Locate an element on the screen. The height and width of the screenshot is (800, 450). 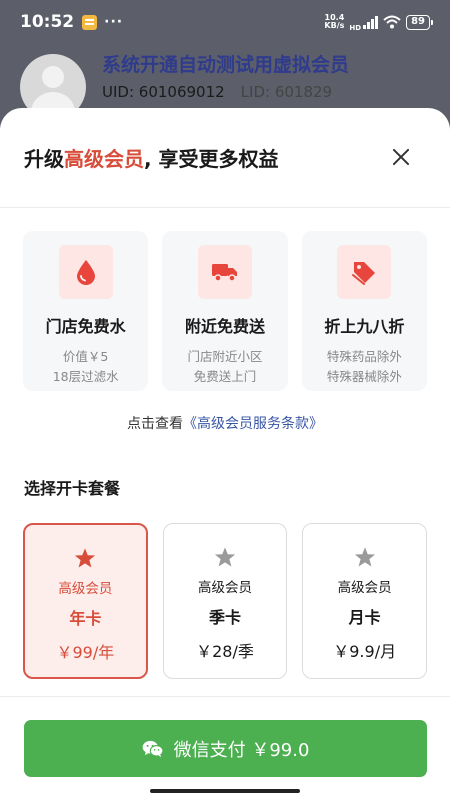
notification-app-icon is located at coordinates (90, 22).